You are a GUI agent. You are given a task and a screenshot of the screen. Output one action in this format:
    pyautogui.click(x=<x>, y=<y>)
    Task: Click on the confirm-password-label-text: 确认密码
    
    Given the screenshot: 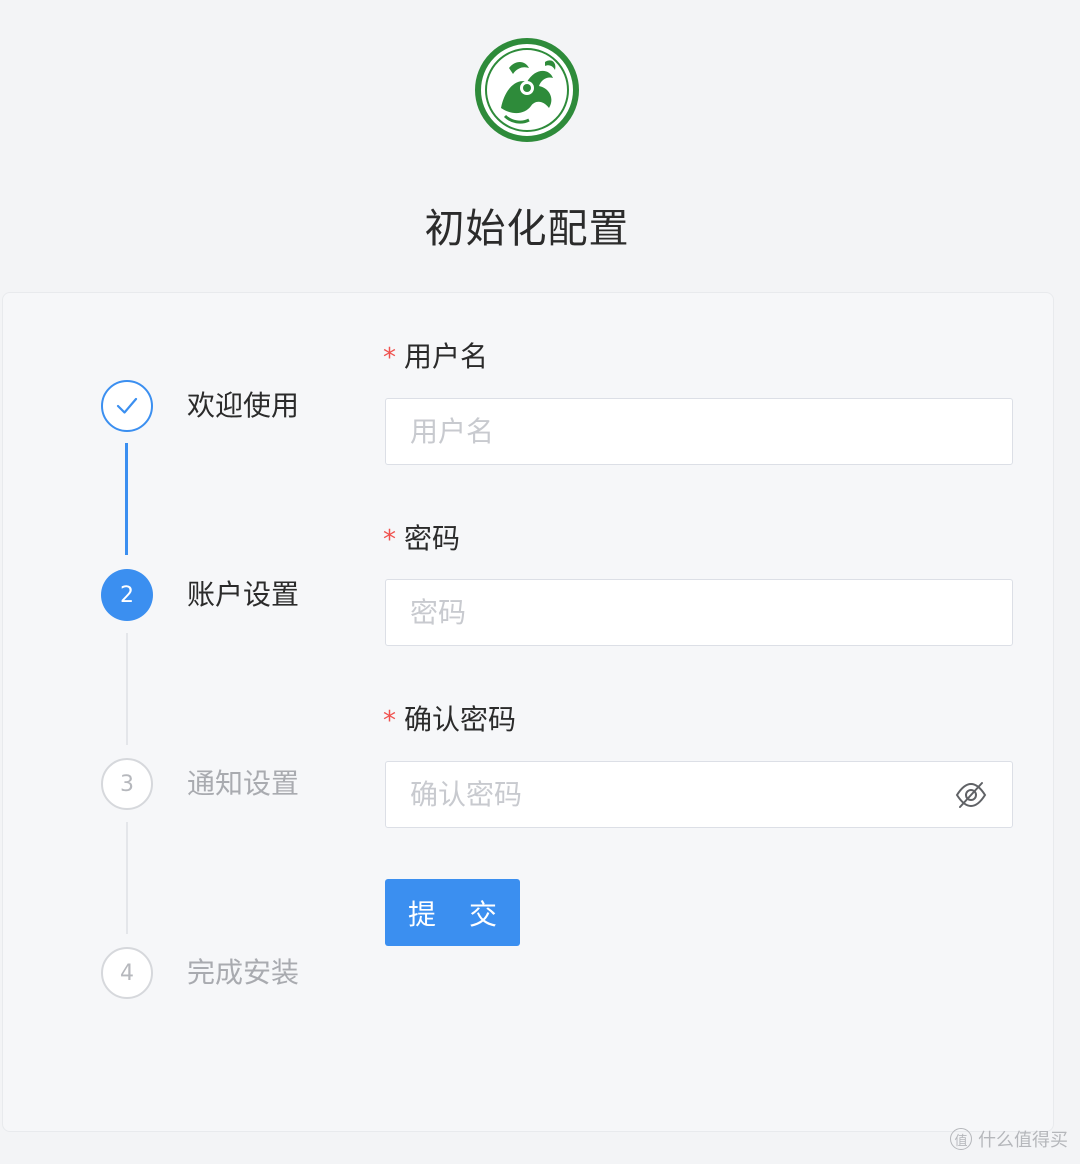 What is the action you would take?
    pyautogui.click(x=460, y=719)
    